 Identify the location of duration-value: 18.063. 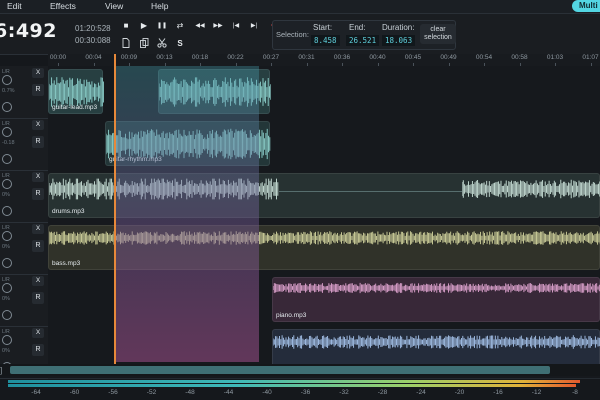
(399, 40).